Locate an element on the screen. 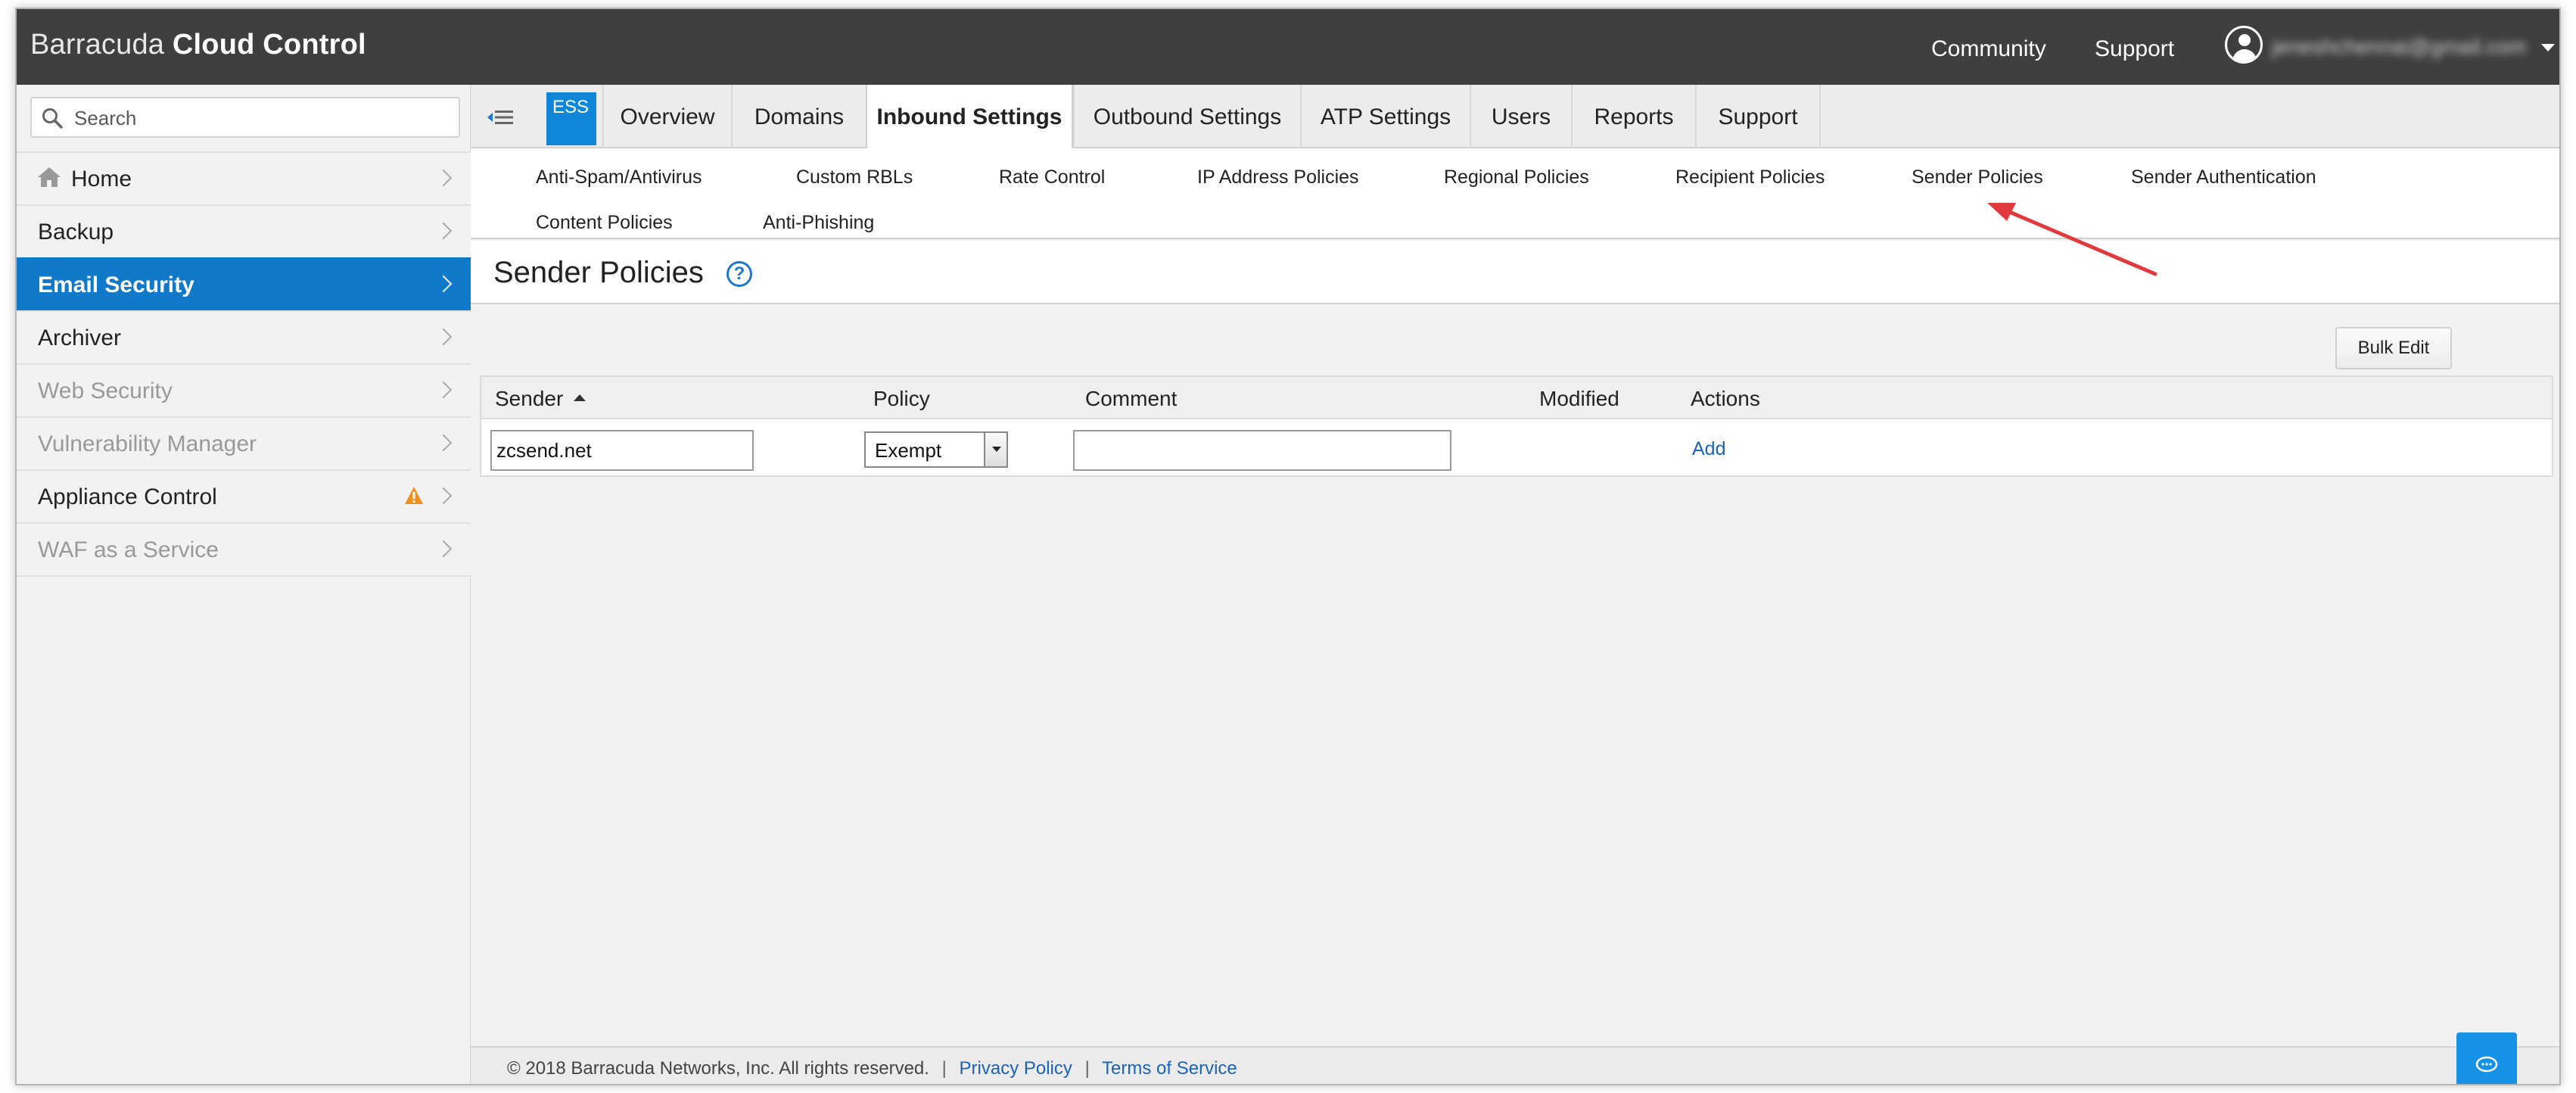 This screenshot has width=2576, height=1093. chevron-down-icon is located at coordinates (995, 450).